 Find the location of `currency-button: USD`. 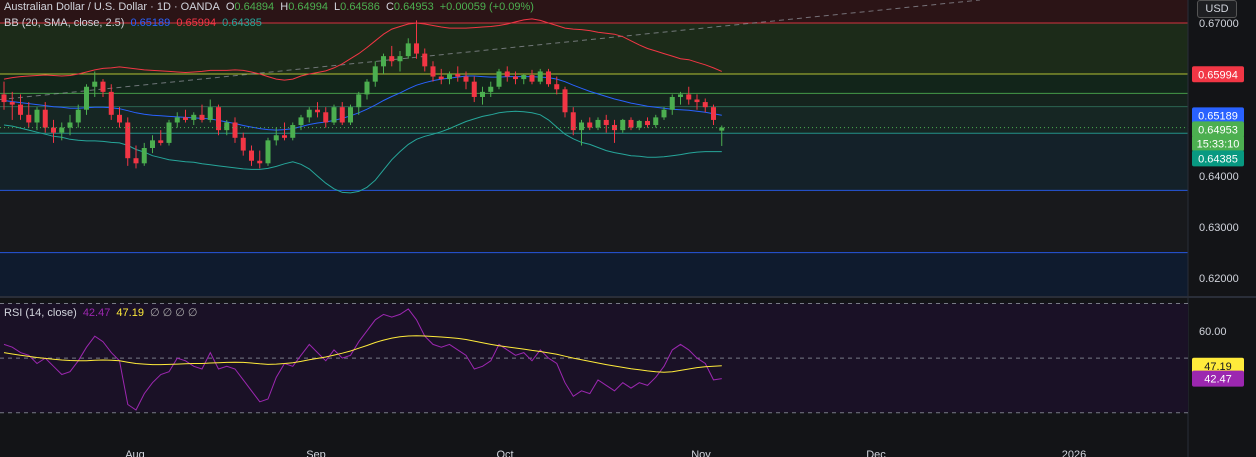

currency-button: USD is located at coordinates (1217, 9).